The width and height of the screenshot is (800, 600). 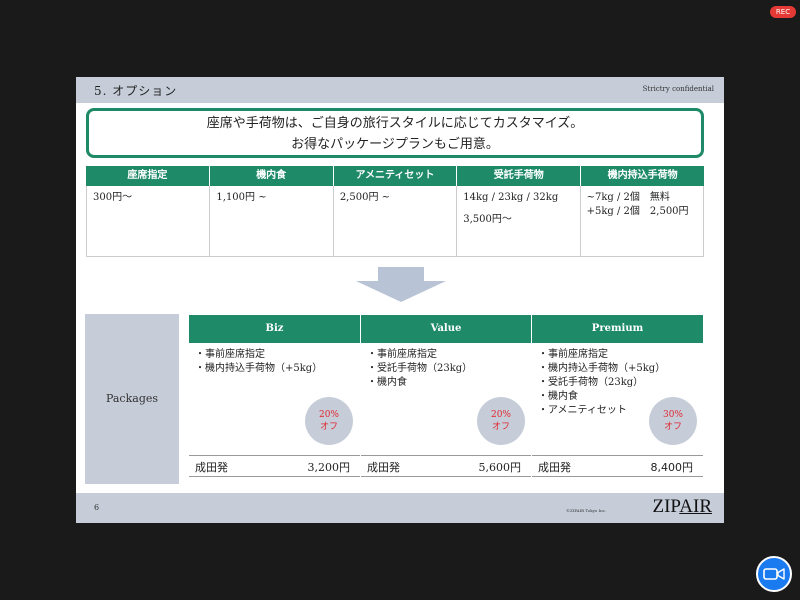 I want to click on callout-line-2: お得なパッケージプランもご用意。, so click(x=395, y=144).